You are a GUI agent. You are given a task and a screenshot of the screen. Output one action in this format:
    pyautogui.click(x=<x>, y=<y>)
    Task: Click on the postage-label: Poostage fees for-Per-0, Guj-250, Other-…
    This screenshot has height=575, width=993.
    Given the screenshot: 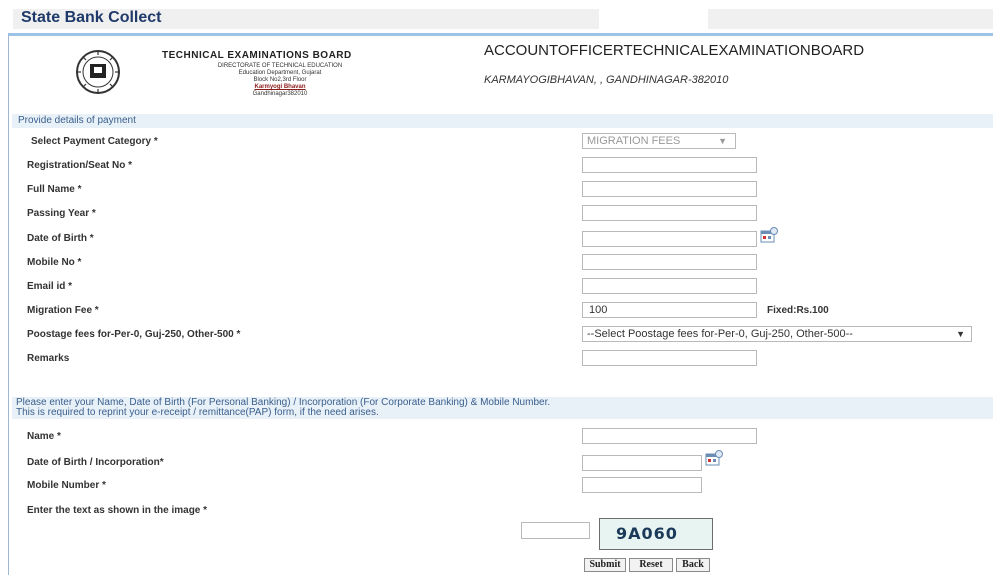 What is the action you would take?
    pyautogui.click(x=134, y=334)
    